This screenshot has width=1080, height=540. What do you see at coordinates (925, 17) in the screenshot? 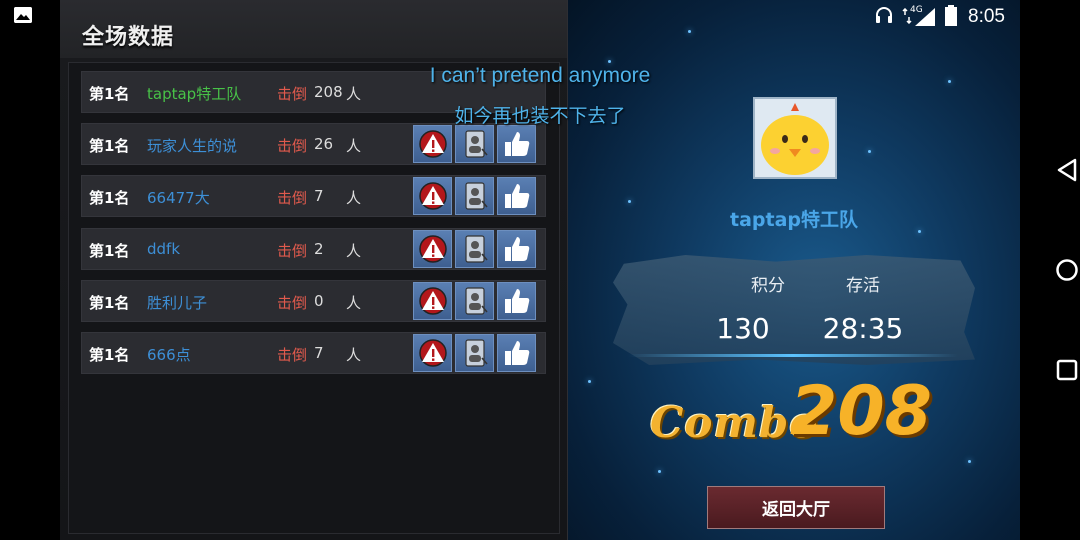
I see `signal-icon` at bounding box center [925, 17].